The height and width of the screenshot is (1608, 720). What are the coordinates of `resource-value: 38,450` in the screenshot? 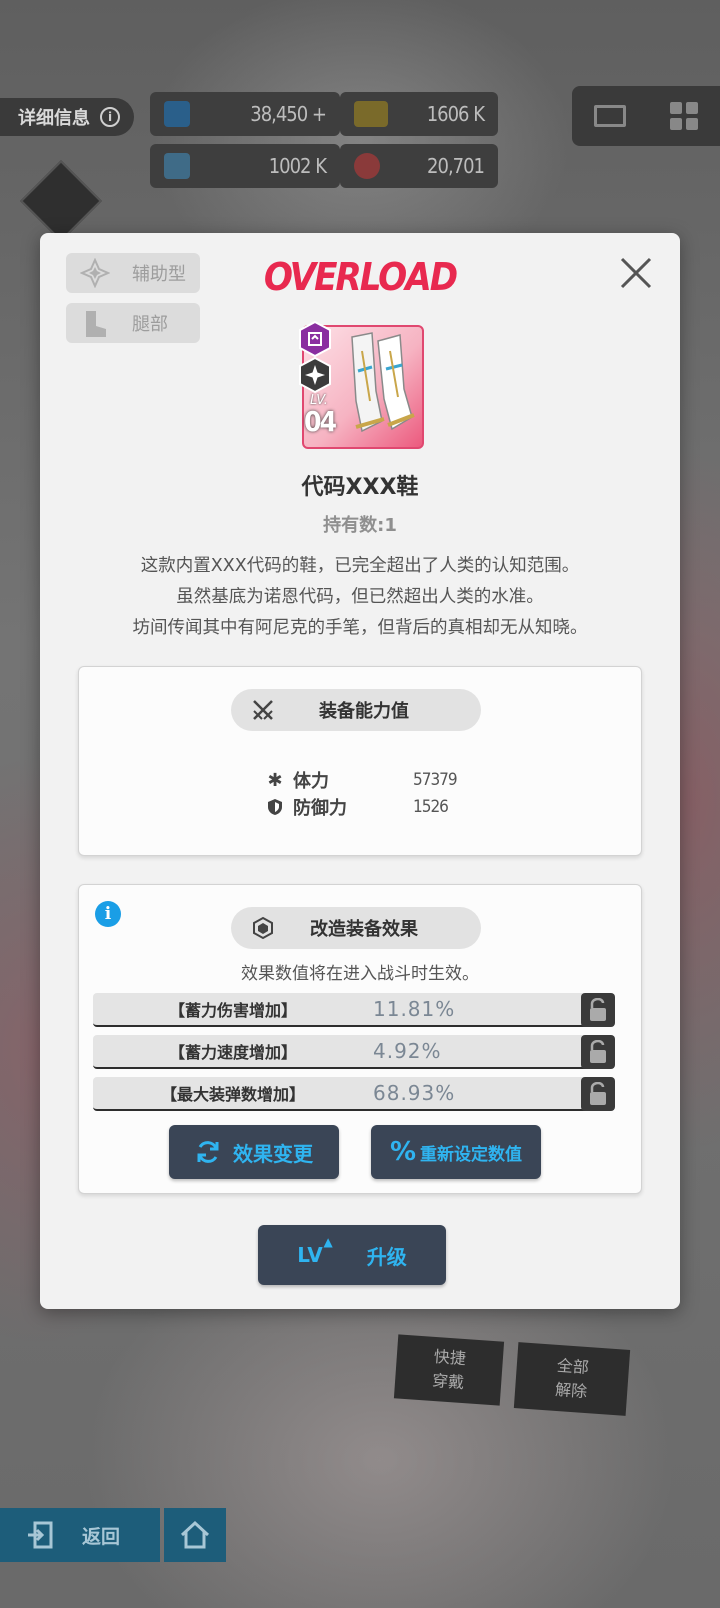 It's located at (279, 114).